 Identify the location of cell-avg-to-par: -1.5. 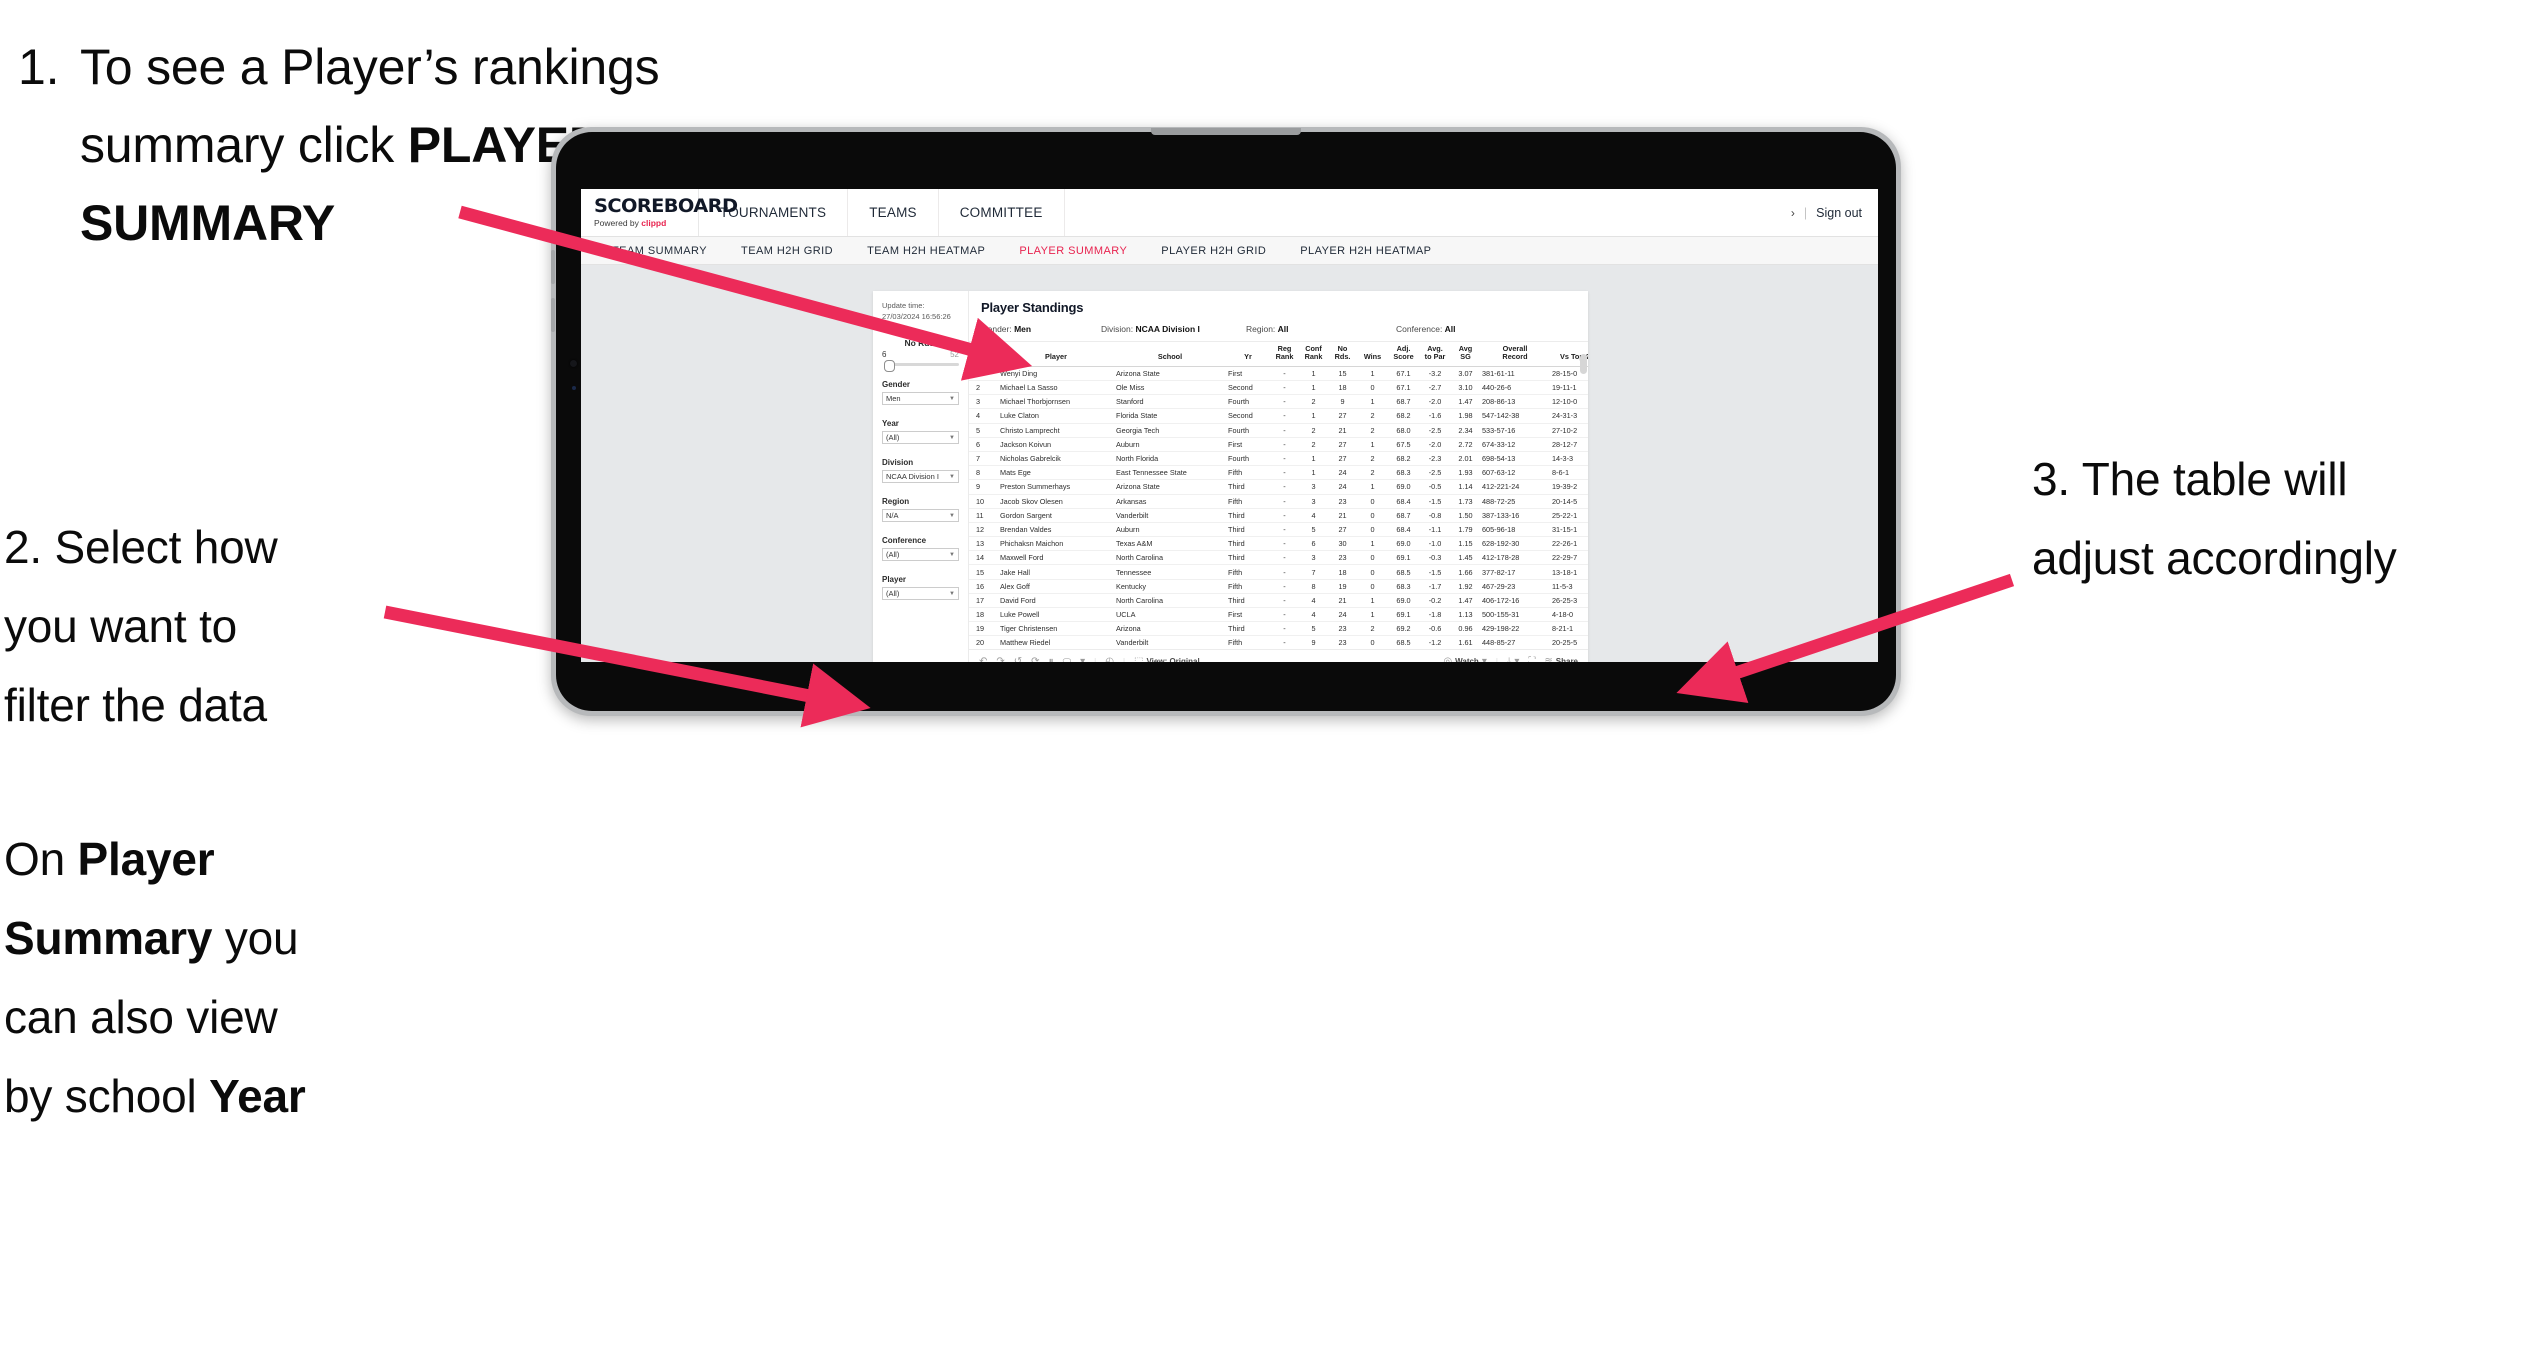
(1435, 501).